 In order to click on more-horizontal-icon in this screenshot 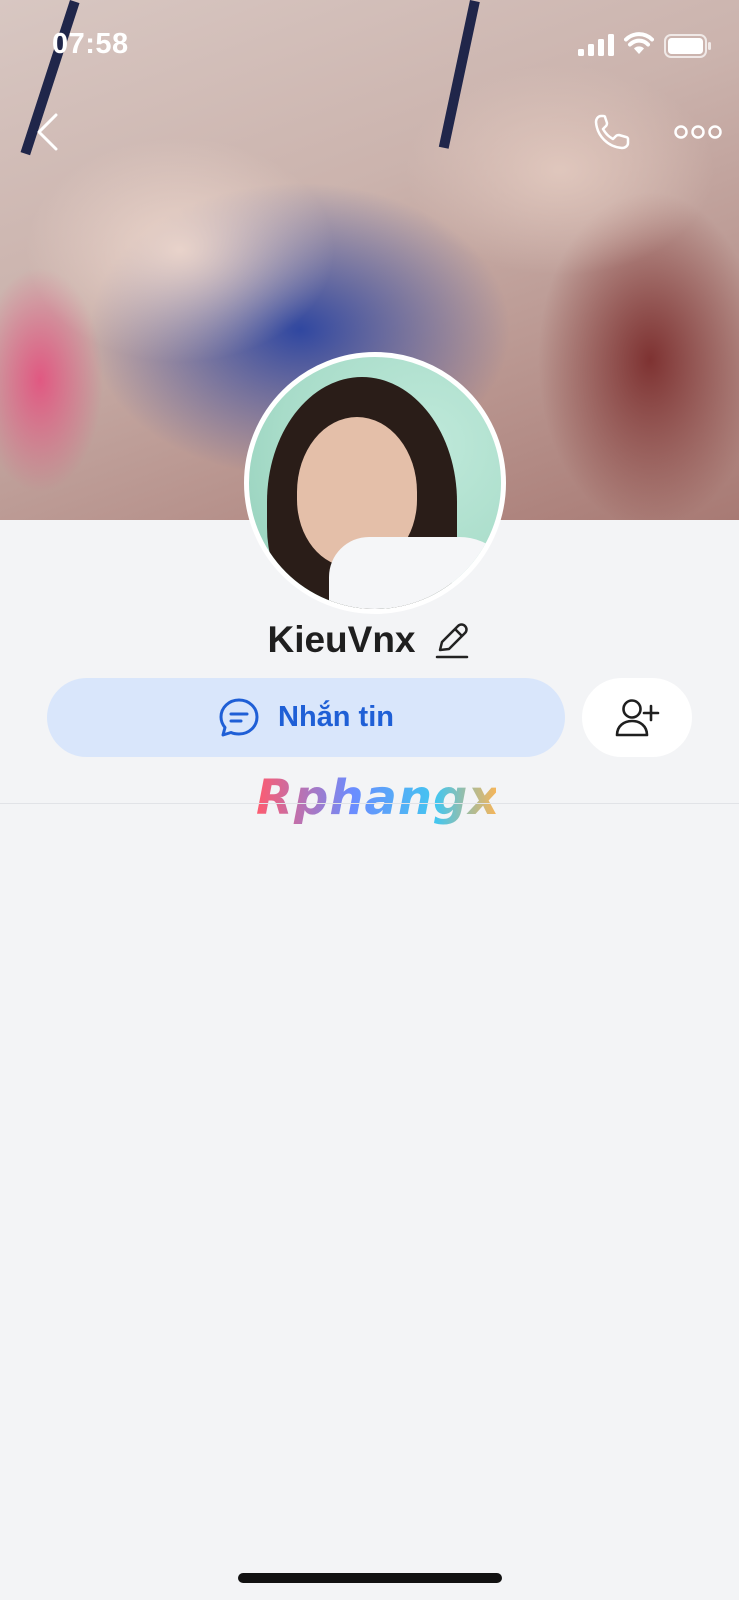, I will do `click(698, 132)`.